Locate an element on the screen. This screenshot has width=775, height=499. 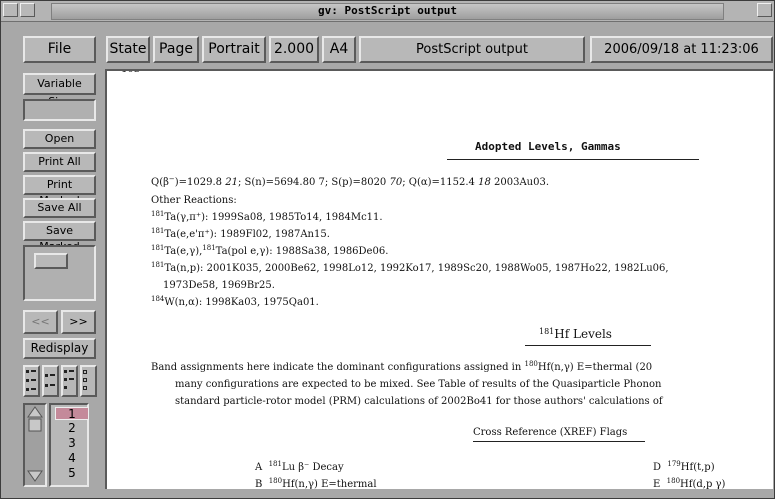
print-marked-button: Print Marked is located at coordinates (59, 191).